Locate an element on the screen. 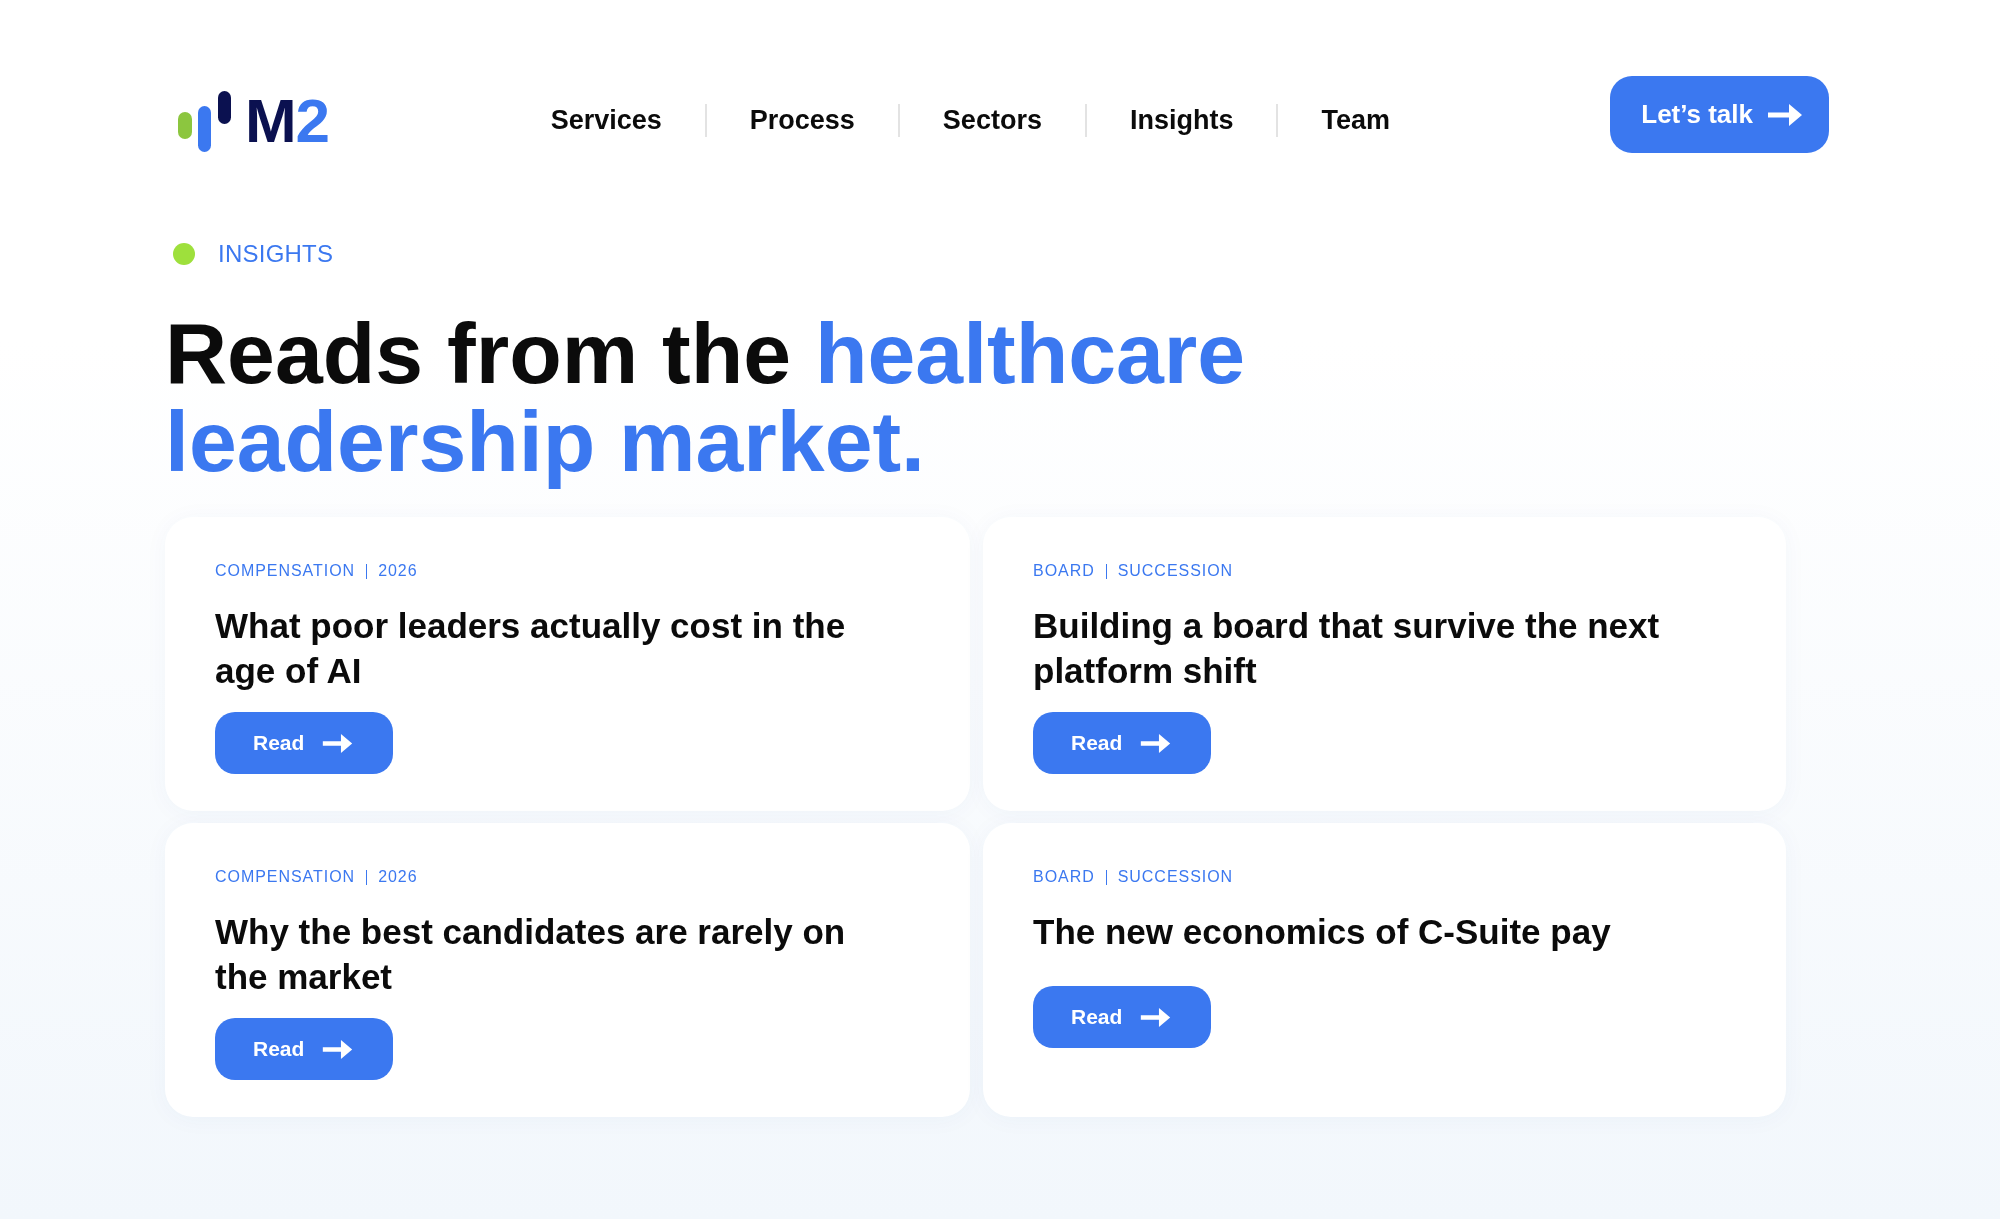 This screenshot has width=2000, height=1219. section-label: INSIGHTS is located at coordinates (276, 254).